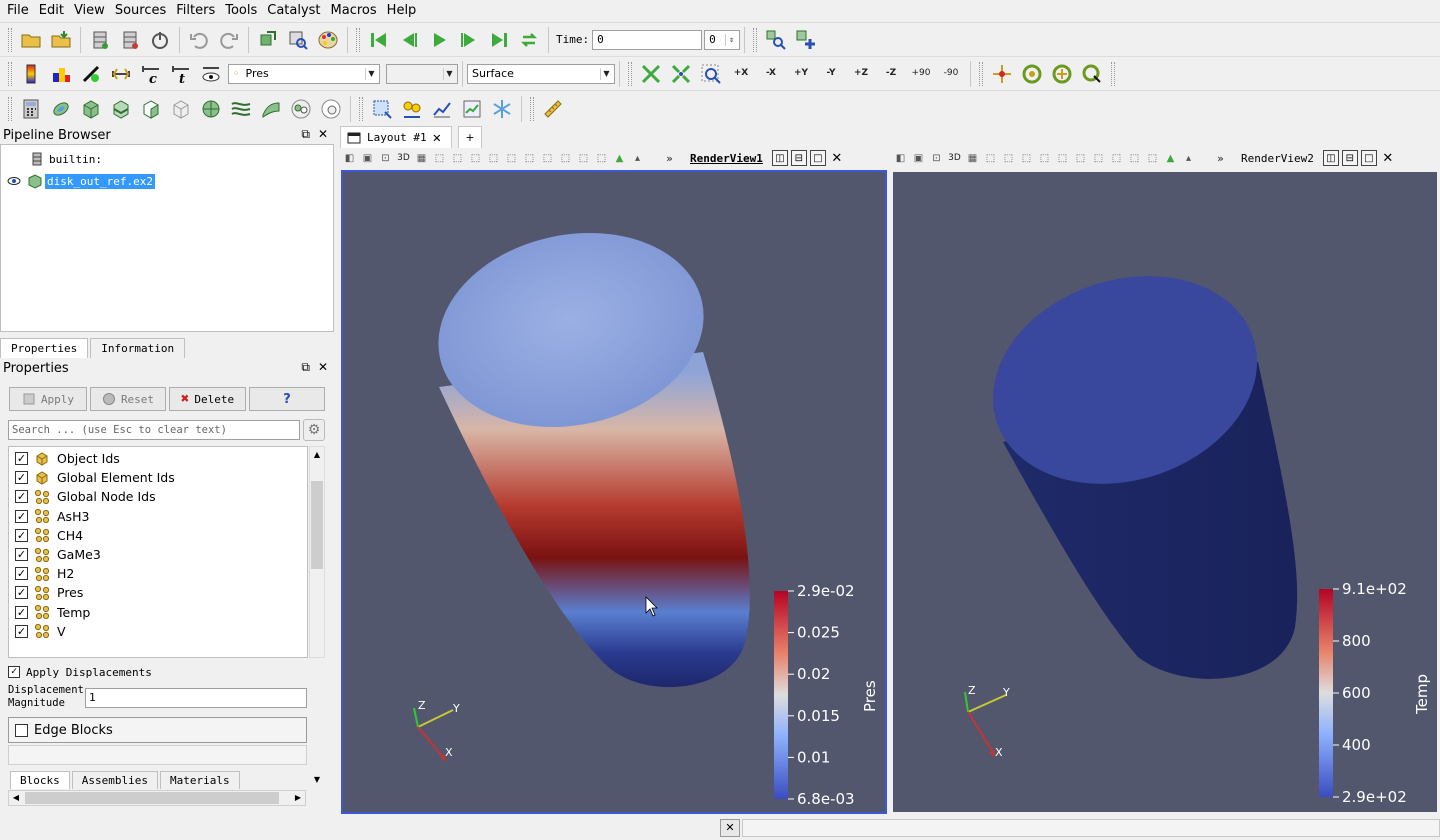 The image size is (1440, 840). What do you see at coordinates (1062, 158) in the screenshot?
I see `interactive-select-icon: ⬚` at bounding box center [1062, 158].